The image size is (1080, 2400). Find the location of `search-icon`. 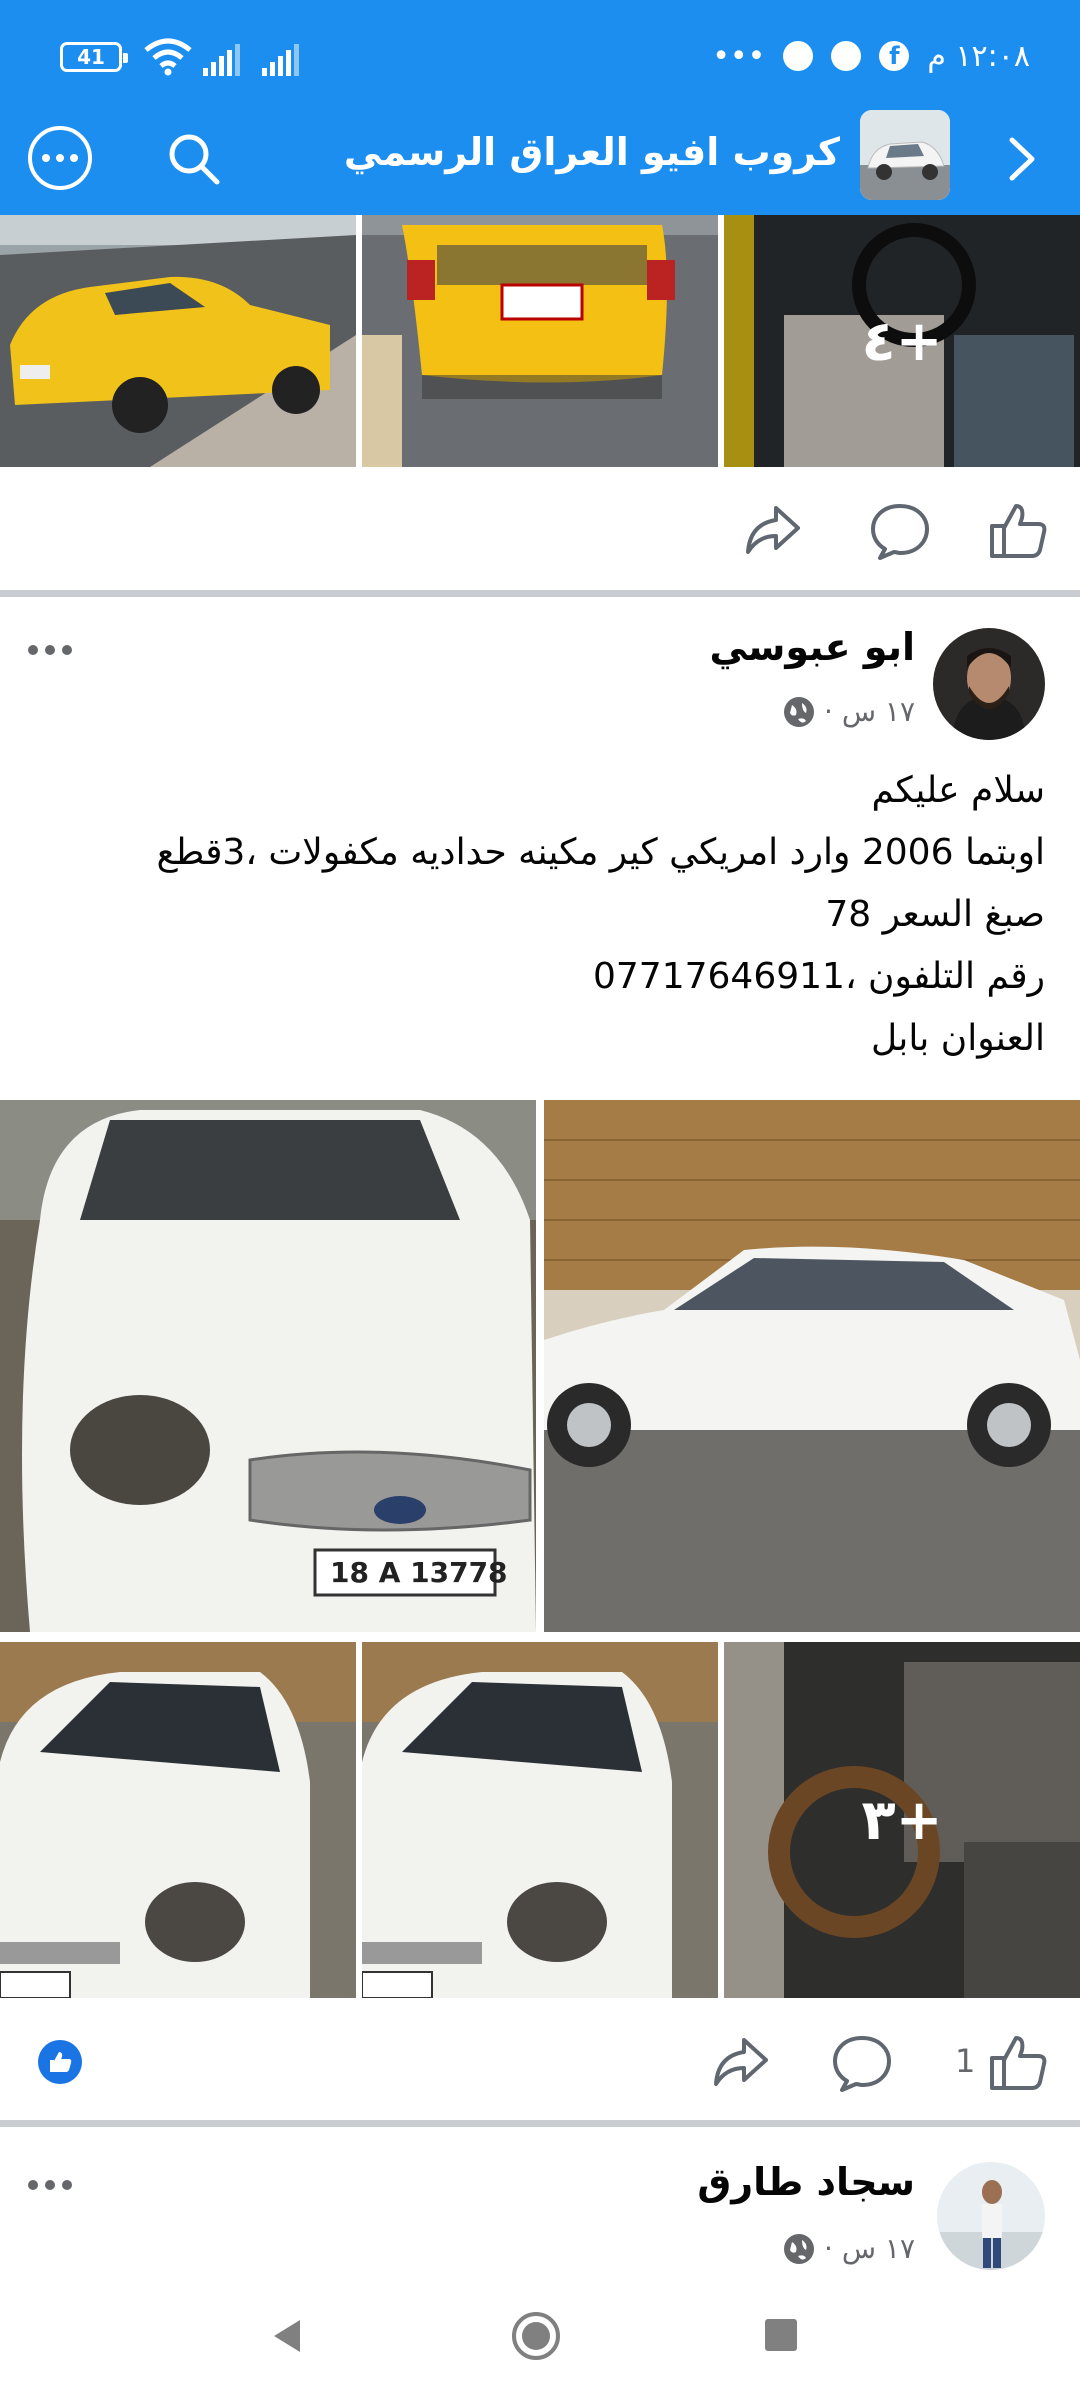

search-icon is located at coordinates (194, 159).